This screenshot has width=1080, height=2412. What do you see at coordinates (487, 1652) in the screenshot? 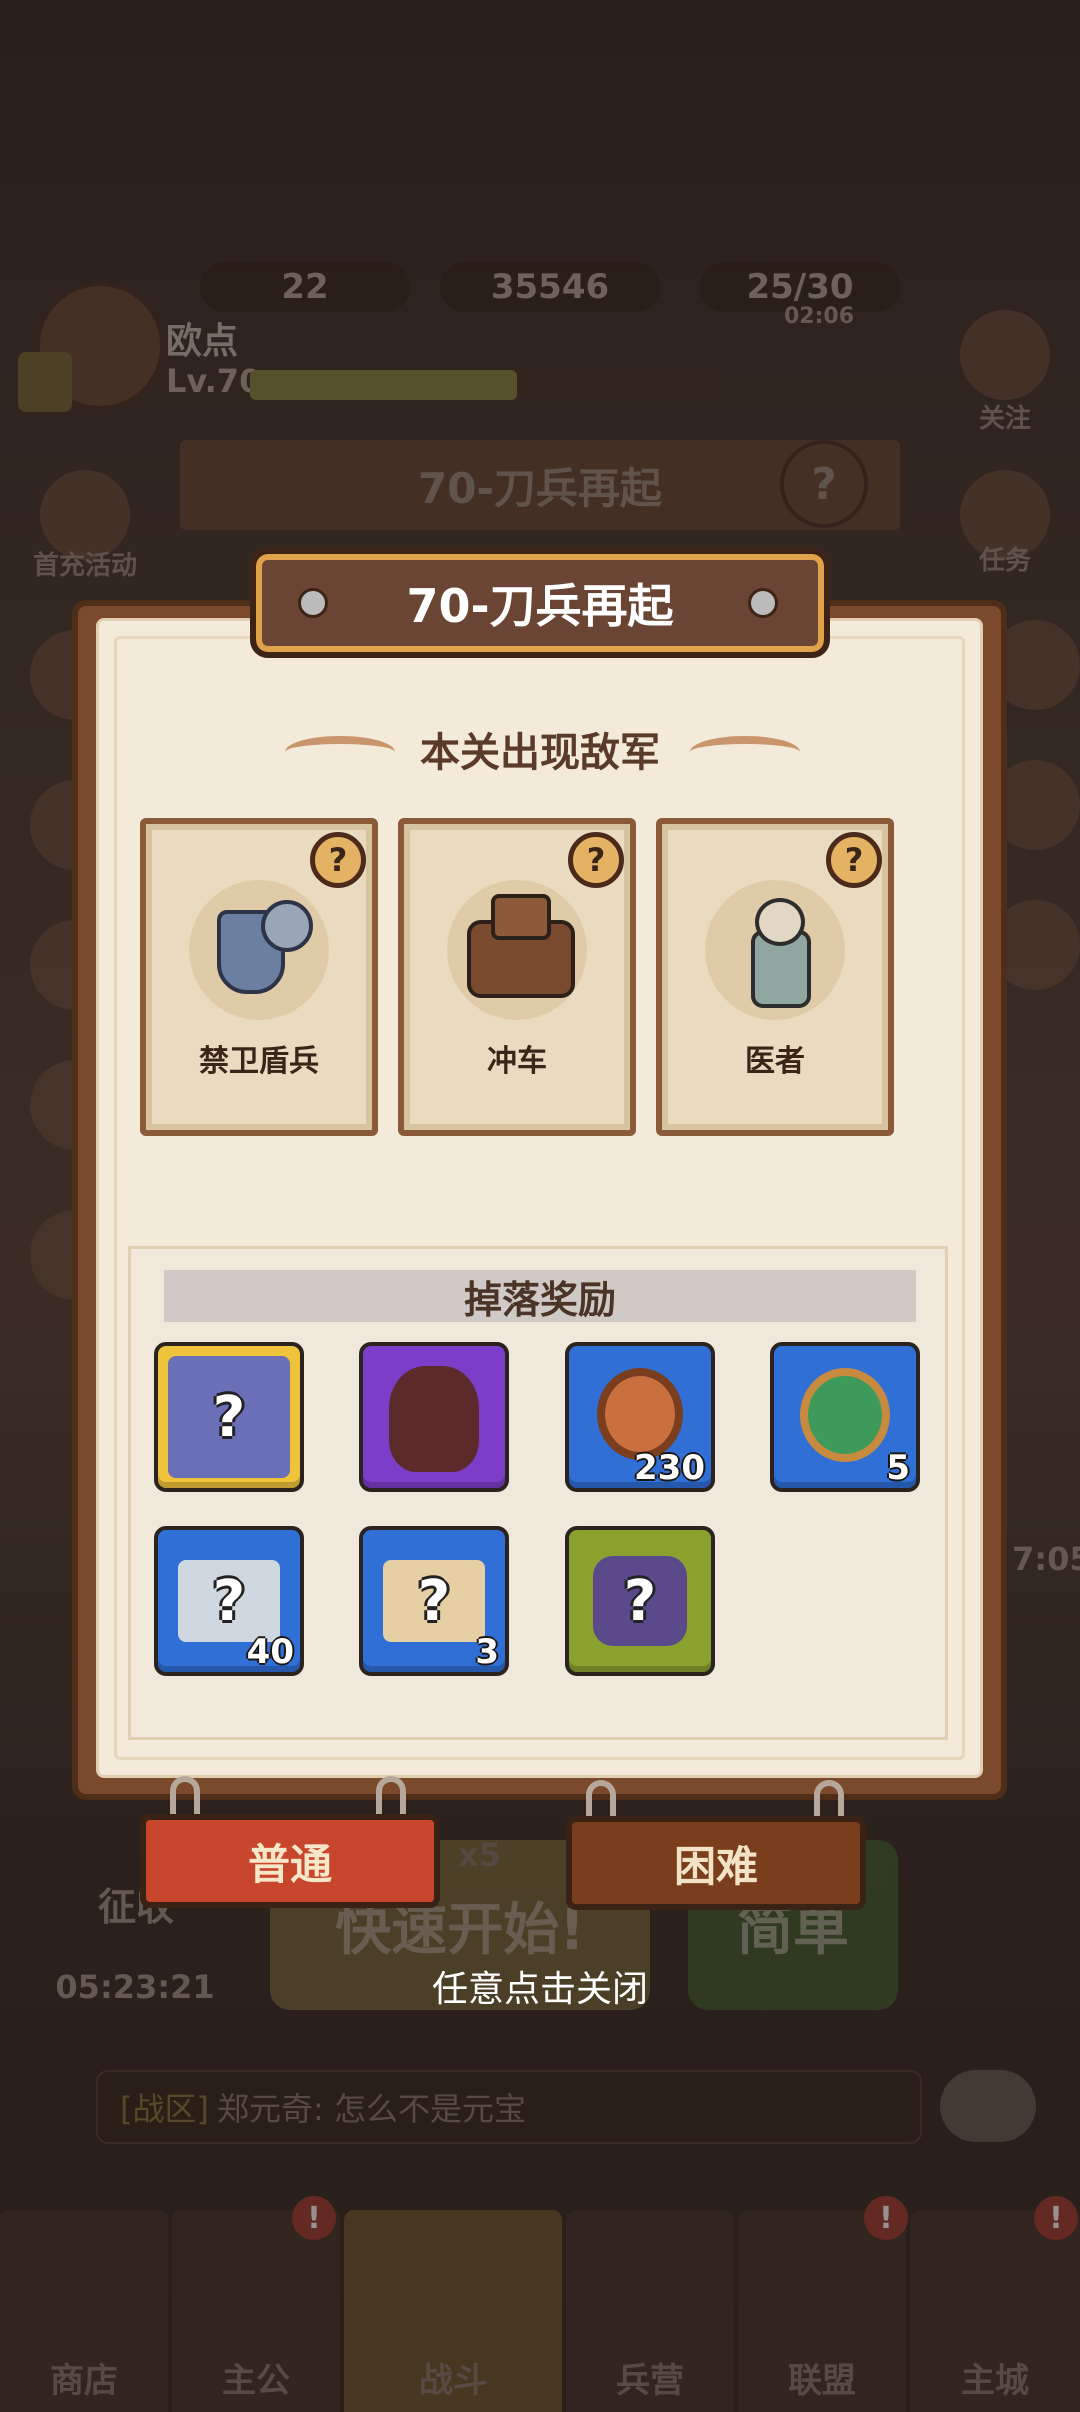
I see `reward-count: 3` at bounding box center [487, 1652].